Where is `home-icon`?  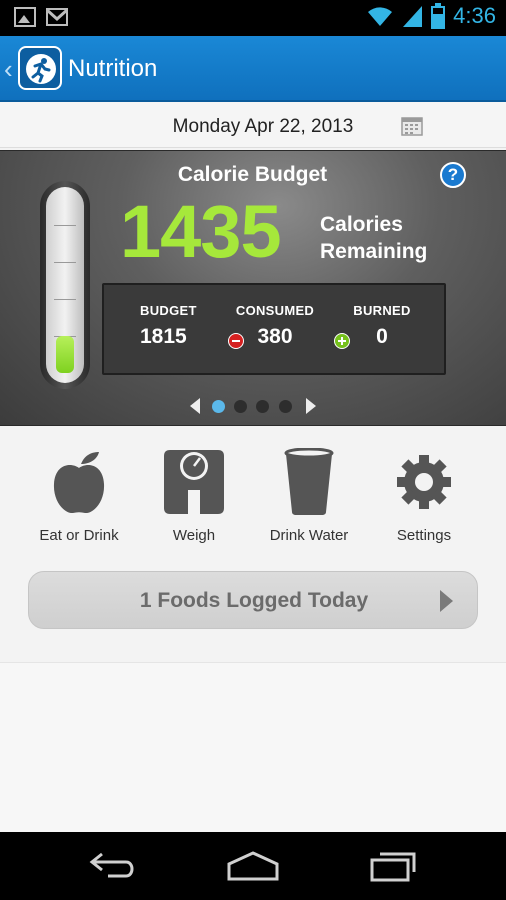
home-icon is located at coordinates (253, 866).